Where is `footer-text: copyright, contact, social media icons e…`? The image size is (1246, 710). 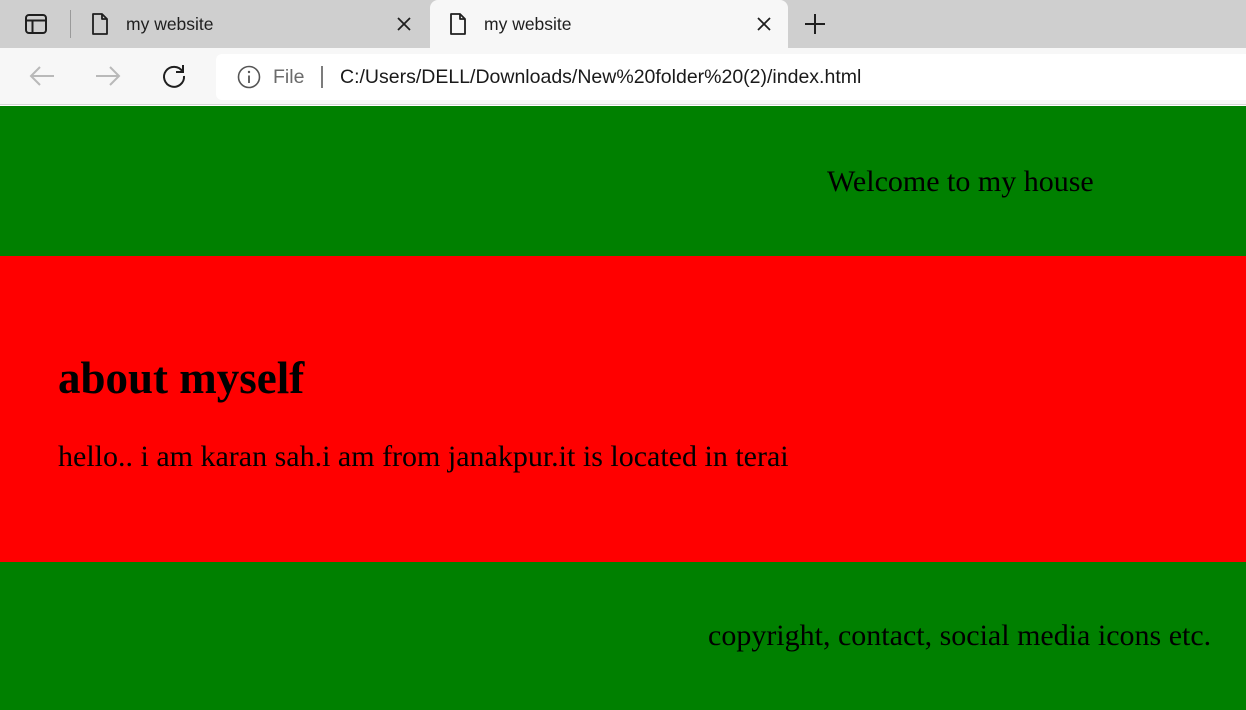
footer-text: copyright, contact, social media icons e… is located at coordinates (960, 635).